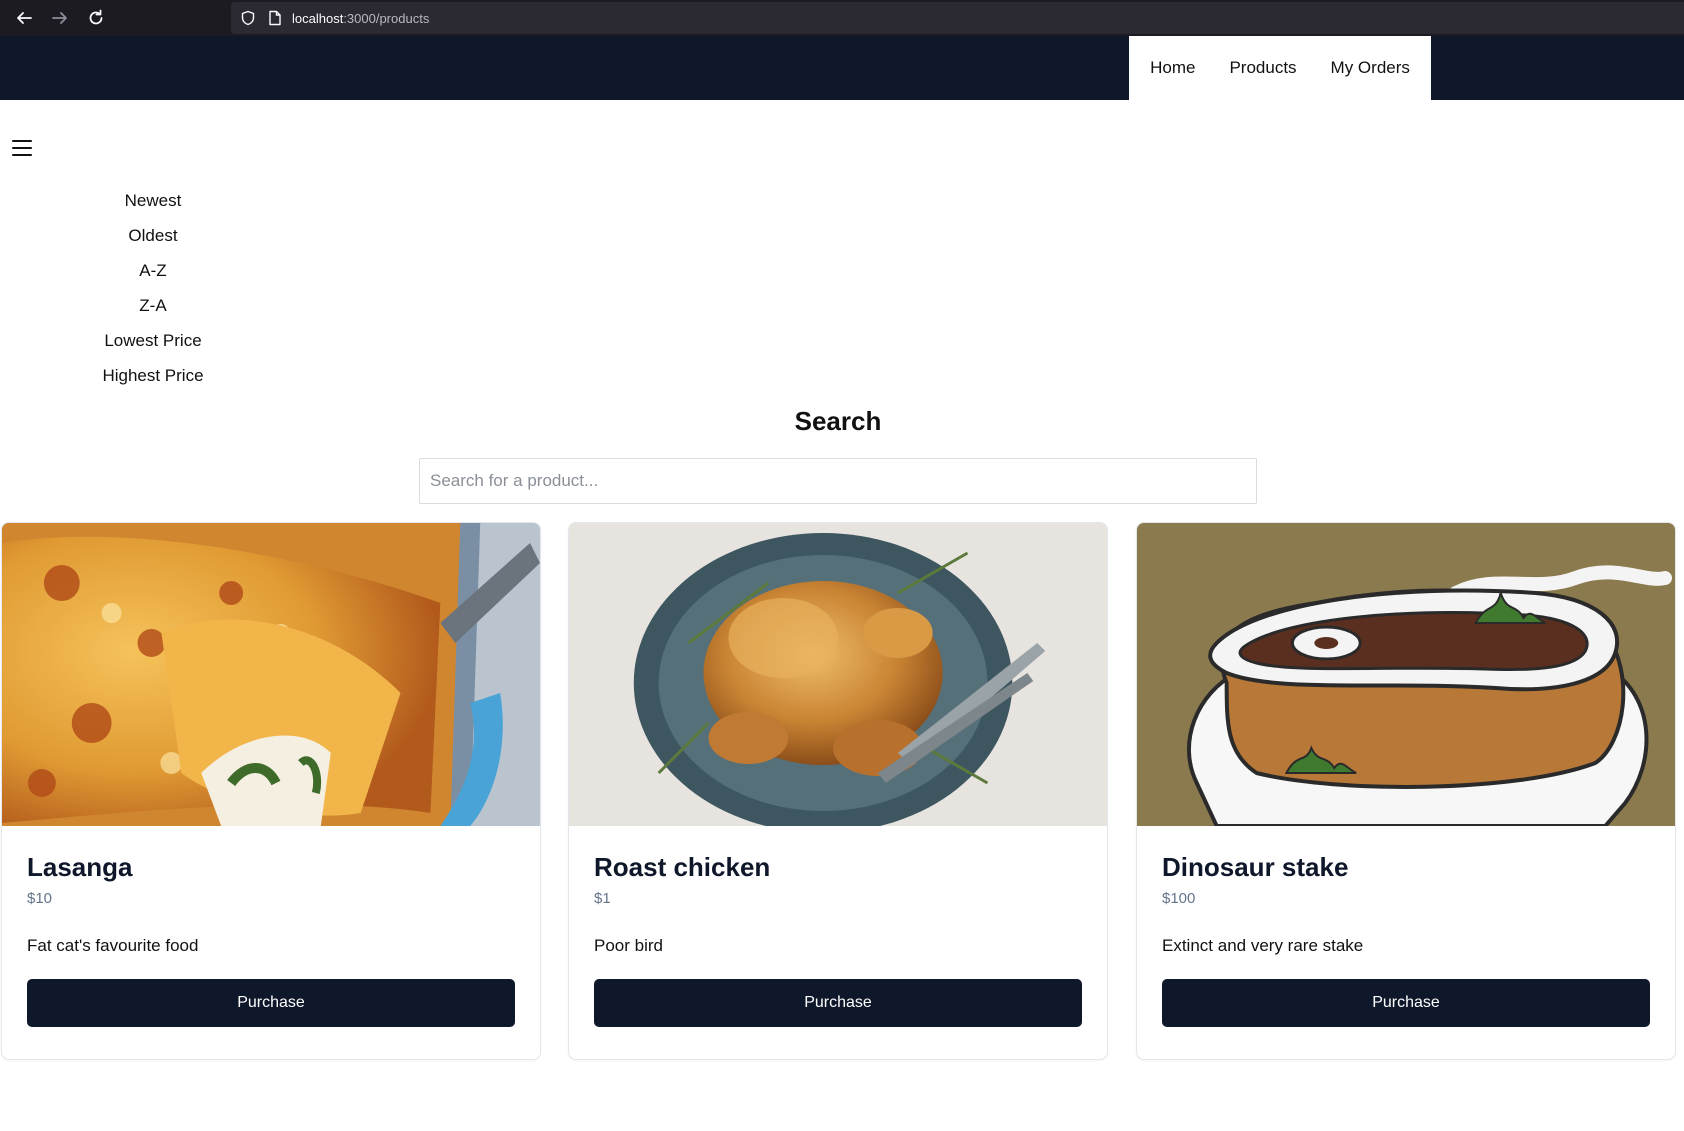 Image resolution: width=1684 pixels, height=1131 pixels. I want to click on arrow-right-icon, so click(59, 18).